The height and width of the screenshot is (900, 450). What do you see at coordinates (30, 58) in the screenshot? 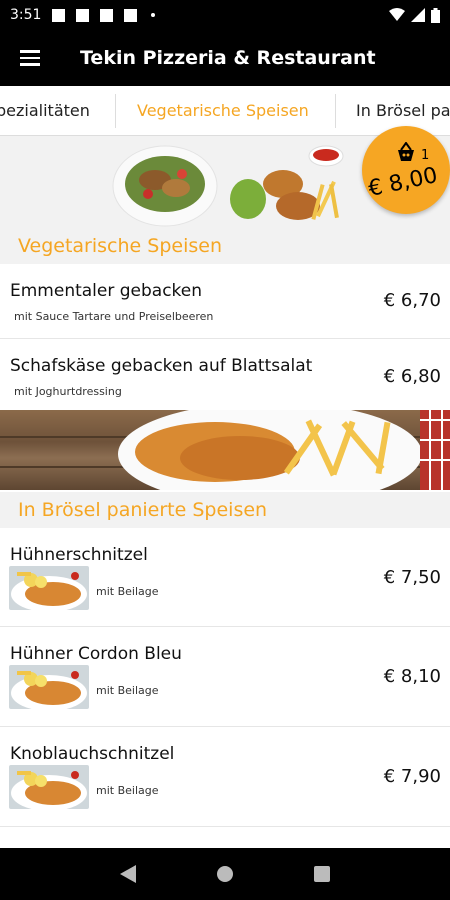
I see `menu-icon` at bounding box center [30, 58].